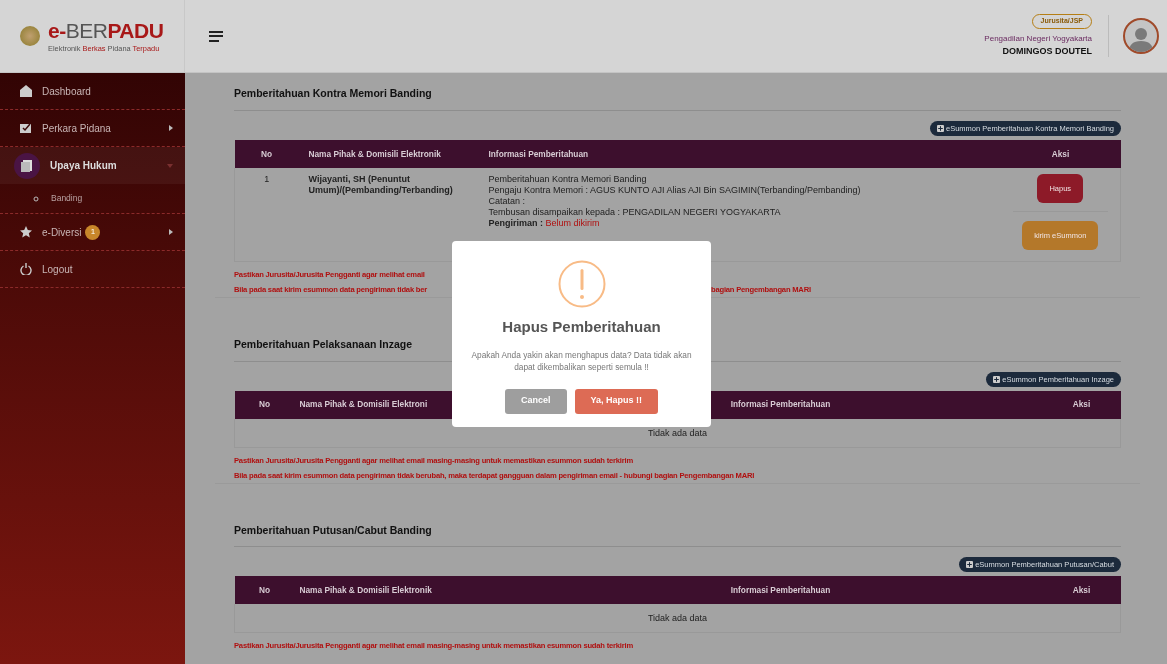 The image size is (1167, 664). I want to click on court-name: Pengadilan Negeri Yogyakarta, so click(1038, 38).